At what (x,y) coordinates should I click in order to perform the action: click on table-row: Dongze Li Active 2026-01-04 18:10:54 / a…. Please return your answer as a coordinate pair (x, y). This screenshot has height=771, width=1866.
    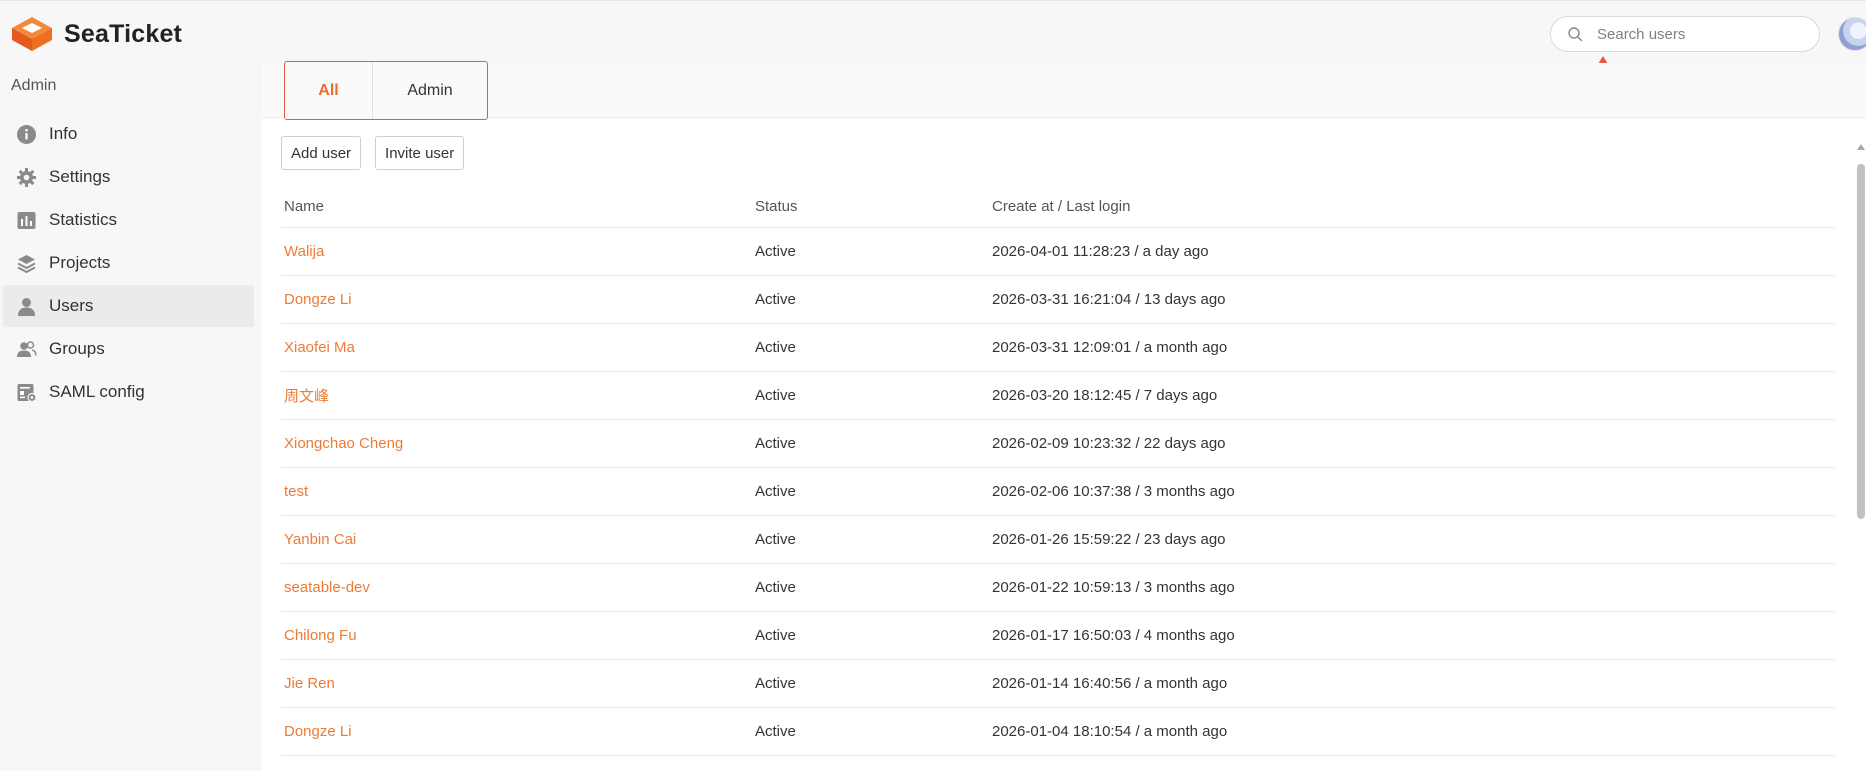
    Looking at the image, I should click on (1057, 732).